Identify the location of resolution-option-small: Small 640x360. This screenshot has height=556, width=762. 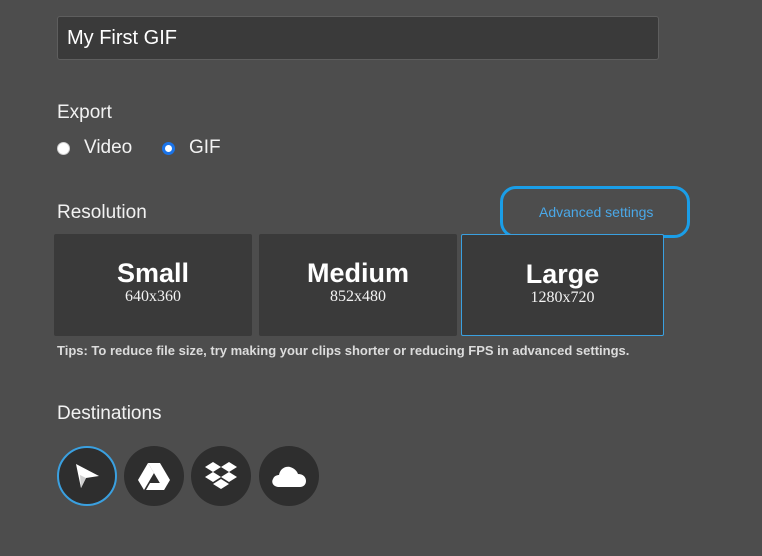
(153, 285).